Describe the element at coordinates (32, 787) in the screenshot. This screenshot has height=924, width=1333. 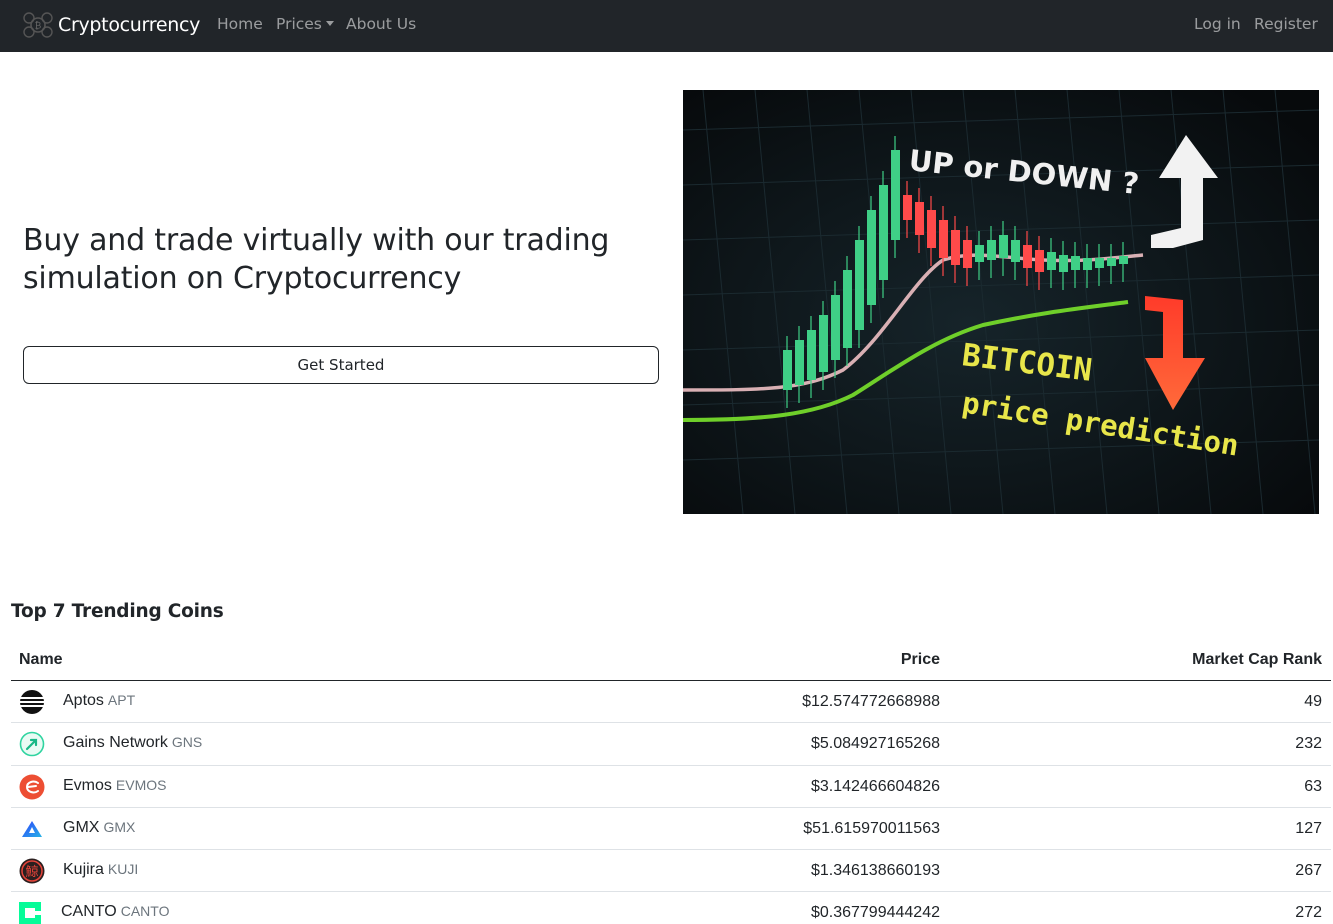
I see `evmos-icon` at that location.